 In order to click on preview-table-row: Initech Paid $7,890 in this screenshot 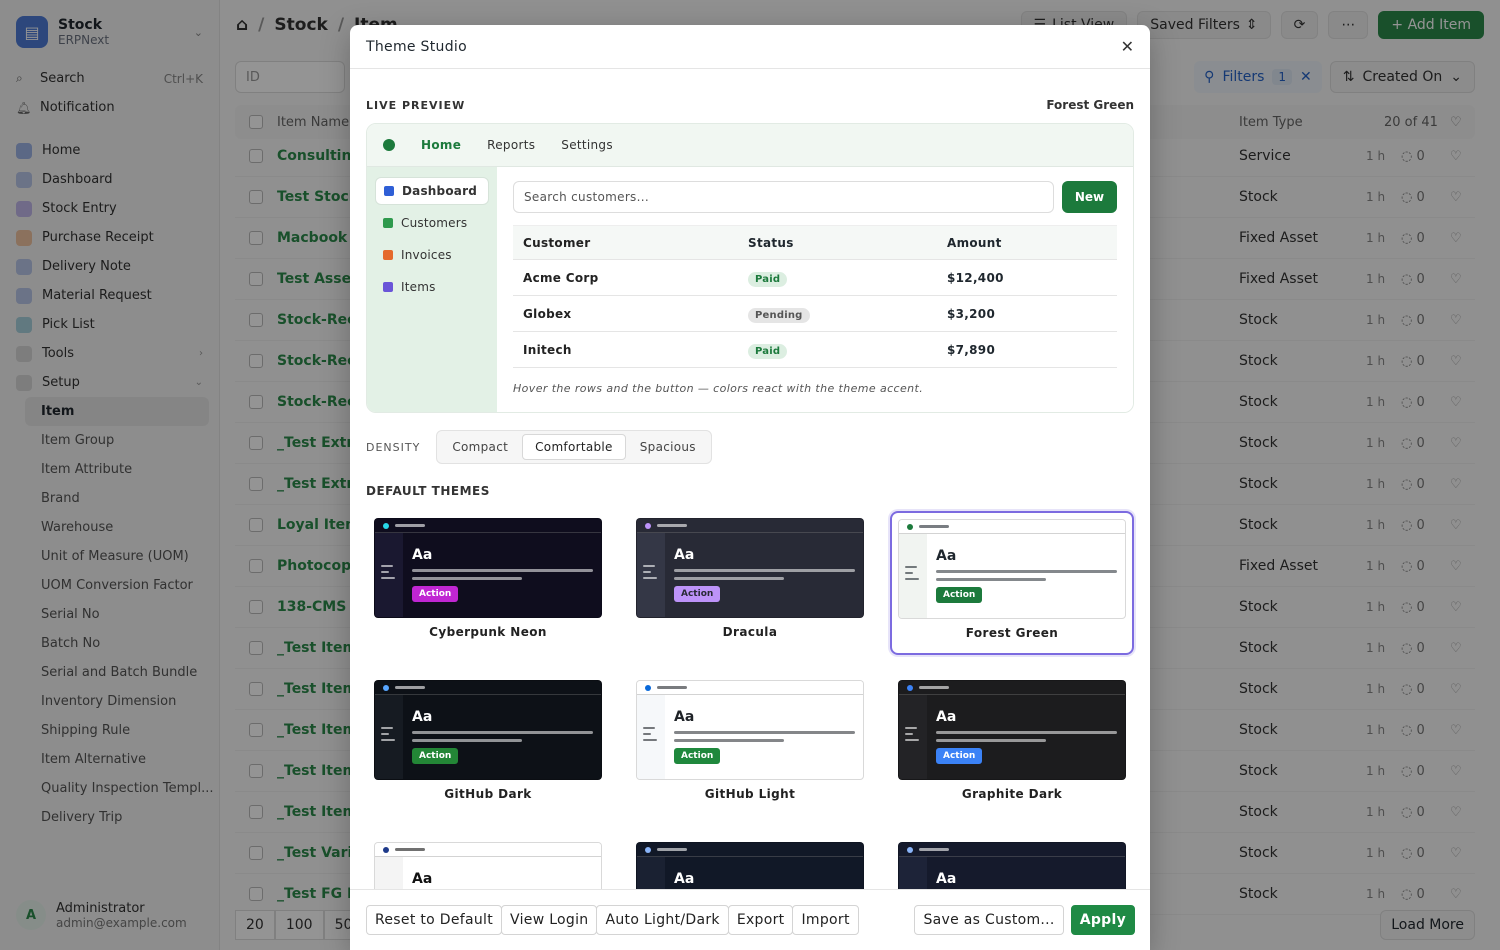, I will do `click(815, 350)`.